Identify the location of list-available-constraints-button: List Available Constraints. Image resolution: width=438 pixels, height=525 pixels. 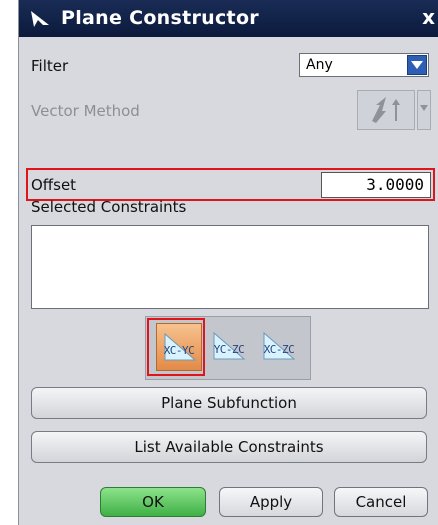
(229, 447).